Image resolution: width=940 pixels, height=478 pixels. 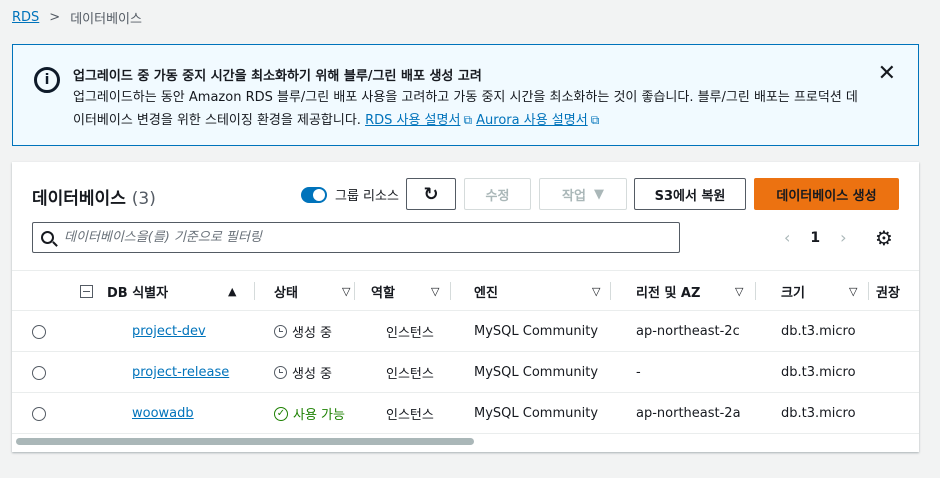 I want to click on edit-button: 수정, so click(x=497, y=194).